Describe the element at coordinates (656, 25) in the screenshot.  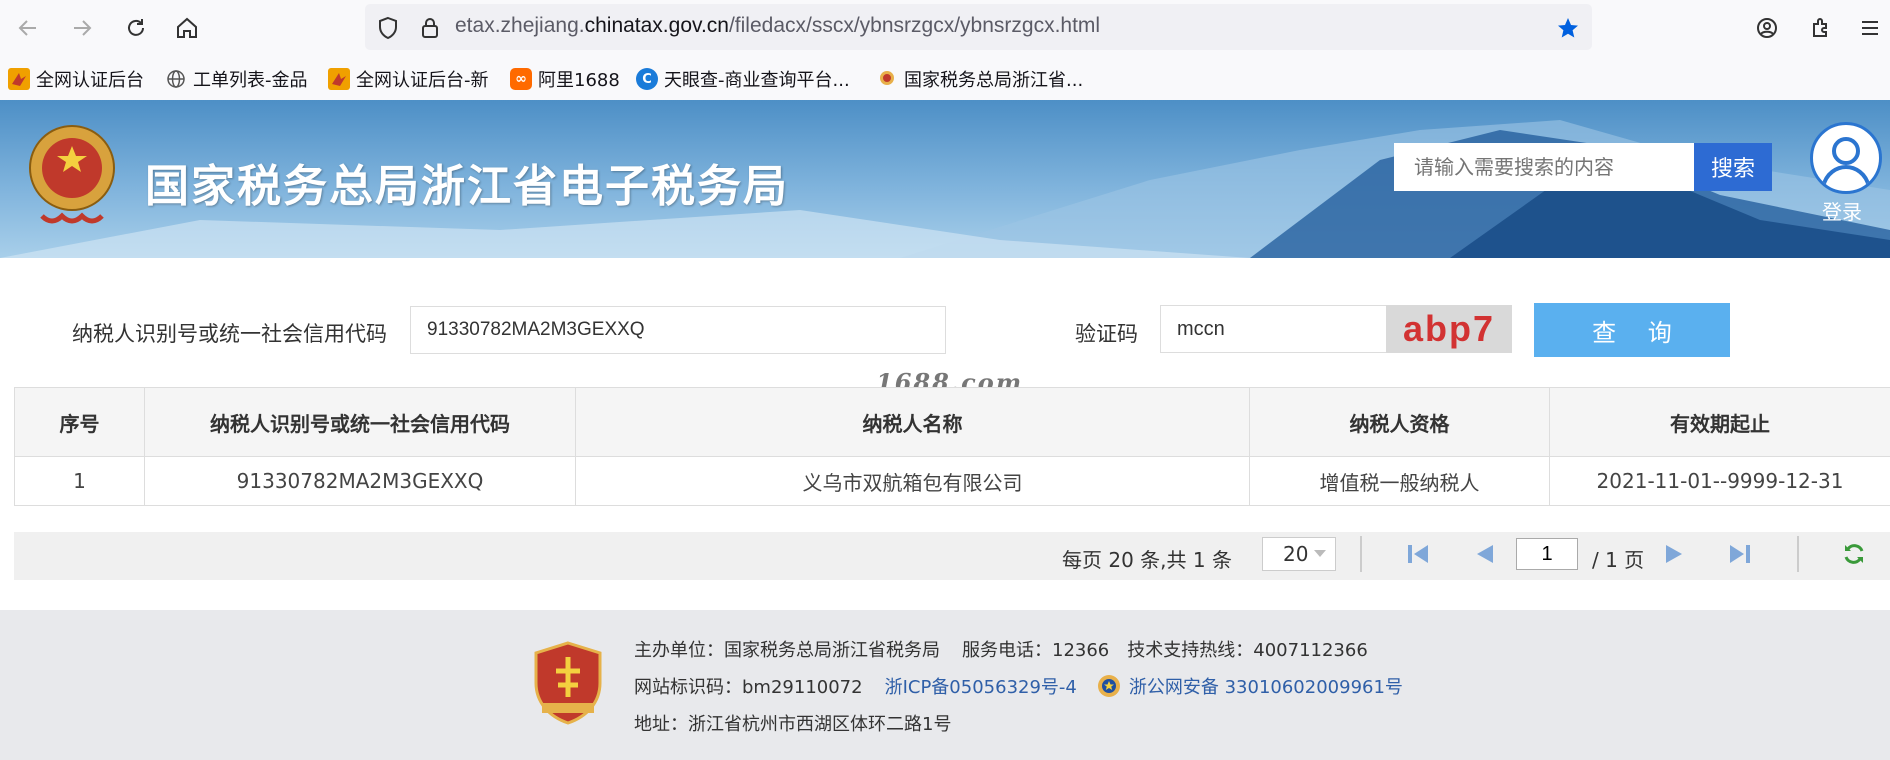
I see `url-domain: chinatax.gov.cn` at that location.